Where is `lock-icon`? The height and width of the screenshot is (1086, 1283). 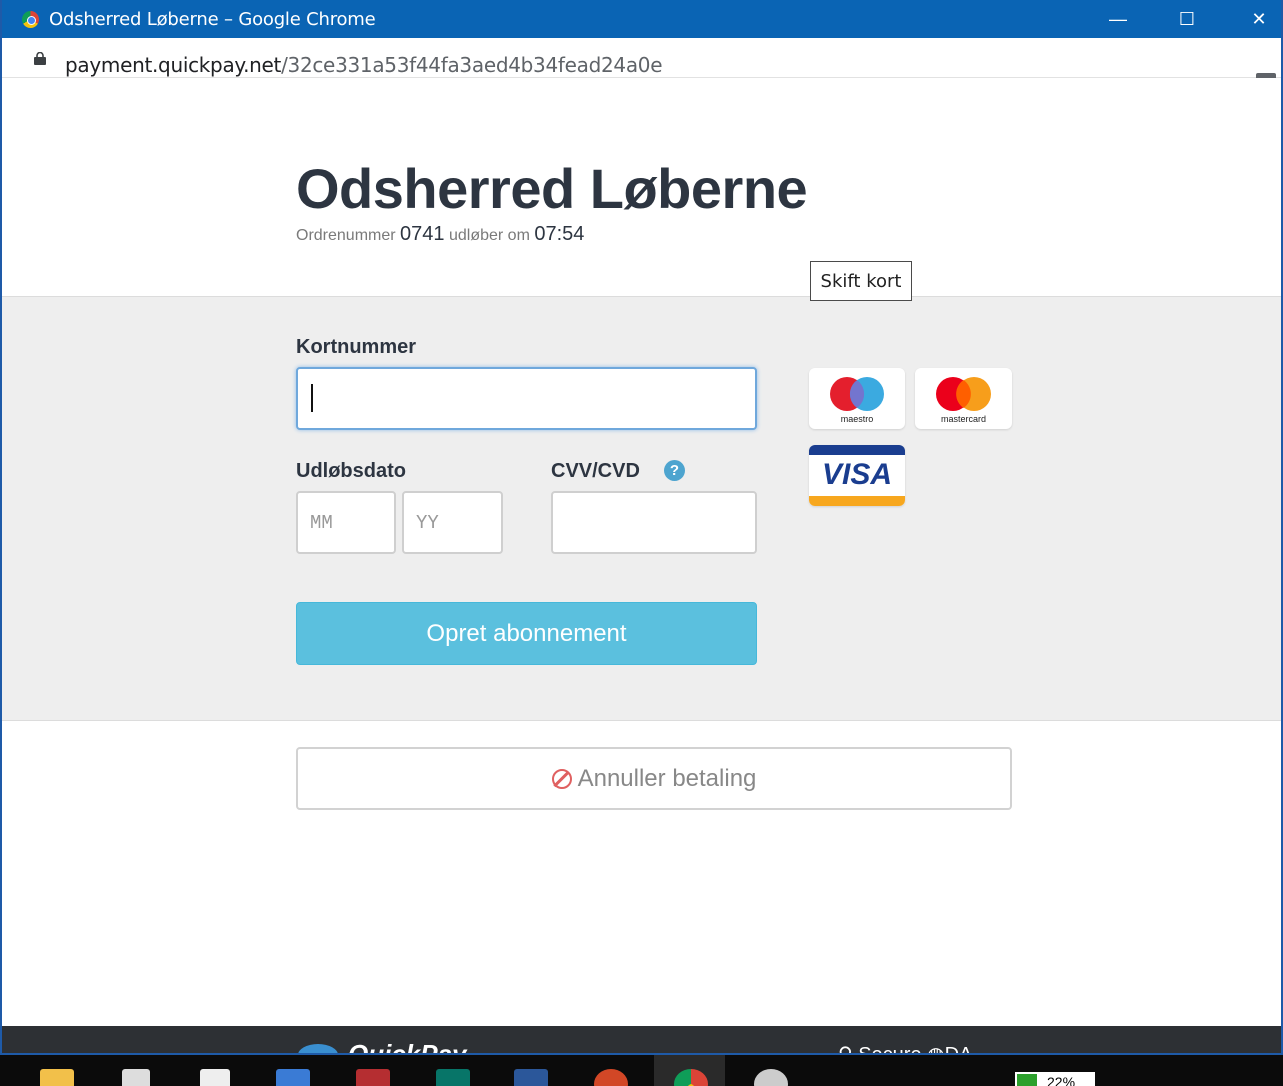 lock-icon is located at coordinates (40, 58).